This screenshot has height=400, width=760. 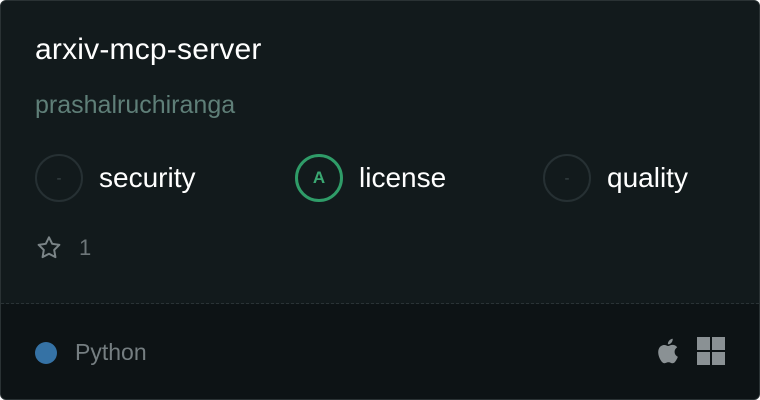 I want to click on quality-score: - quality, so click(x=615, y=178).